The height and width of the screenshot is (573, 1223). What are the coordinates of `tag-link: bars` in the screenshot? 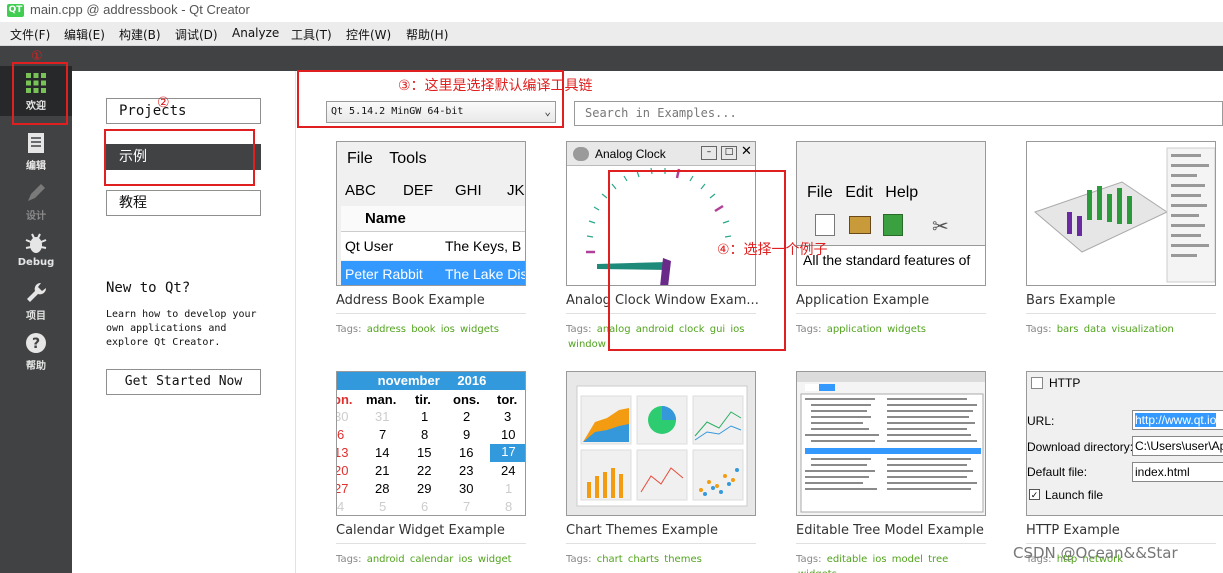 It's located at (1068, 329).